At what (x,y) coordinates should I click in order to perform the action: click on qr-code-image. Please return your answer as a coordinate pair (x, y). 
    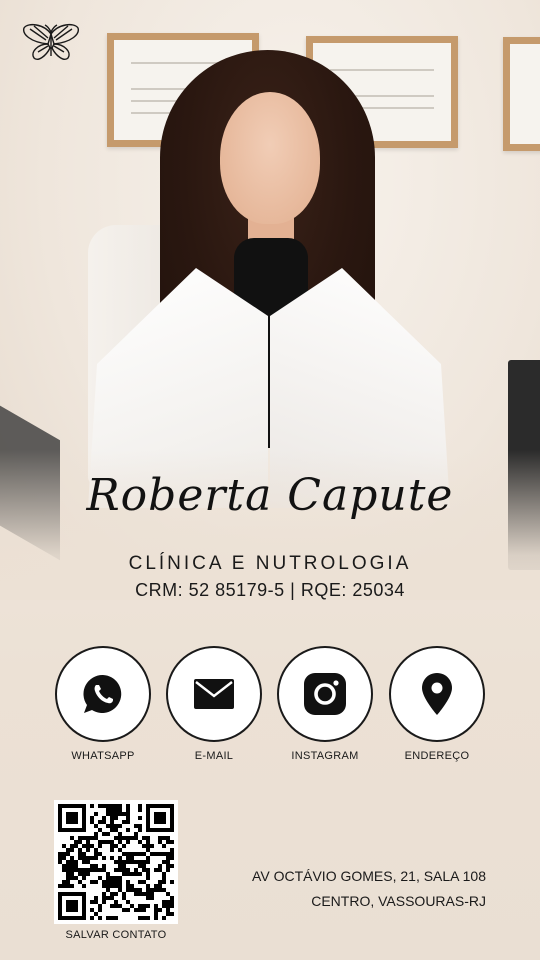
    Looking at the image, I should click on (116, 862).